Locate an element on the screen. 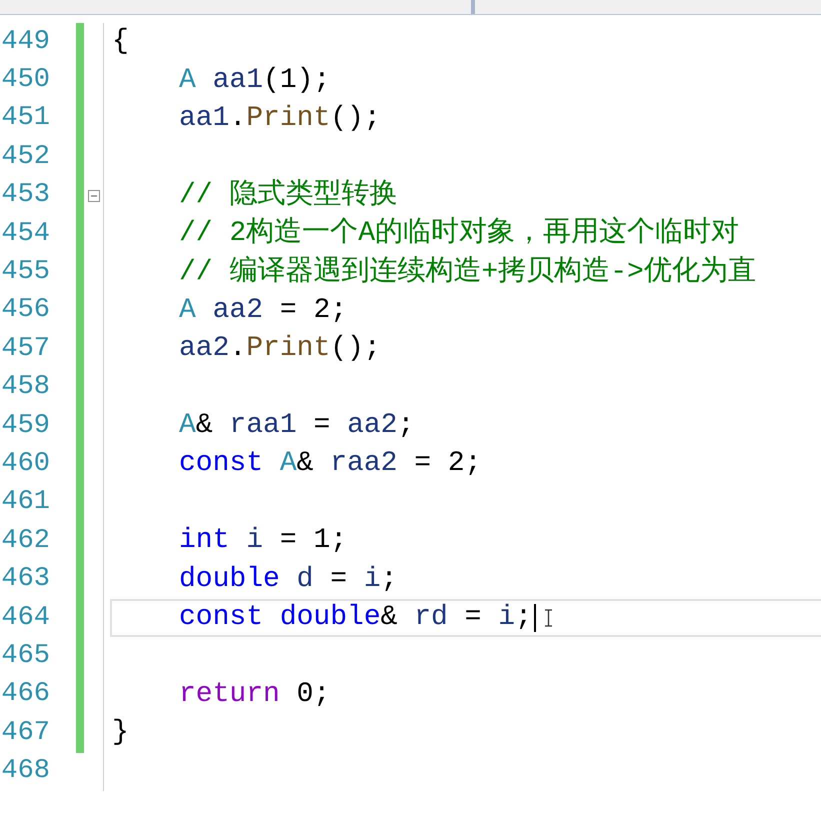 This screenshot has height=813, width=821. code-line: // 隐式类型转换 is located at coordinates (288, 196).